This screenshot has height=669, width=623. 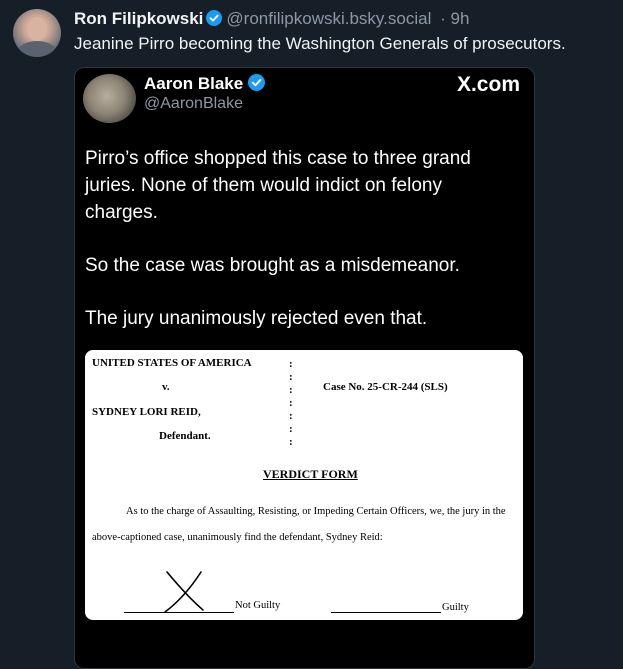 What do you see at coordinates (179, 612) in the screenshot?
I see `not-guilty-signature-line` at bounding box center [179, 612].